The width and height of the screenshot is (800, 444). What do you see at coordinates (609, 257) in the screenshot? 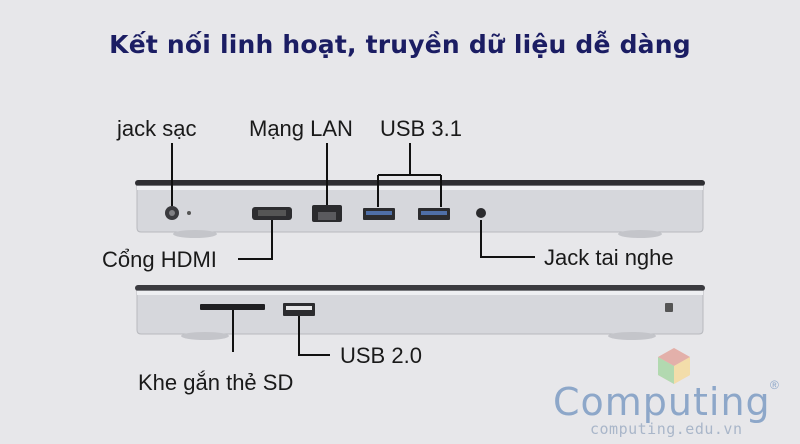
I see `label-jack-tai-nghe: Jack tai nghe` at bounding box center [609, 257].